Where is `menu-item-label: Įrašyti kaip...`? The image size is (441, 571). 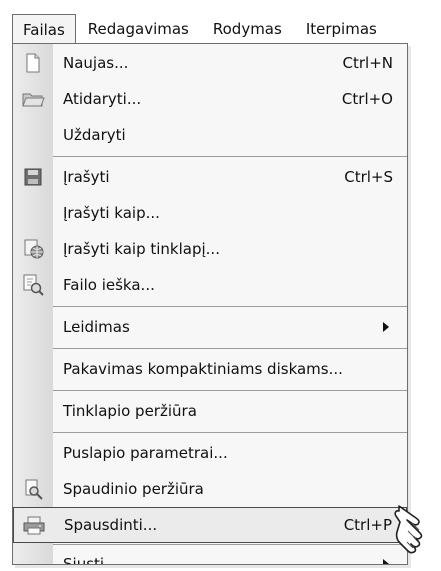 menu-item-label: Įrašyti kaip... is located at coordinates (111, 213).